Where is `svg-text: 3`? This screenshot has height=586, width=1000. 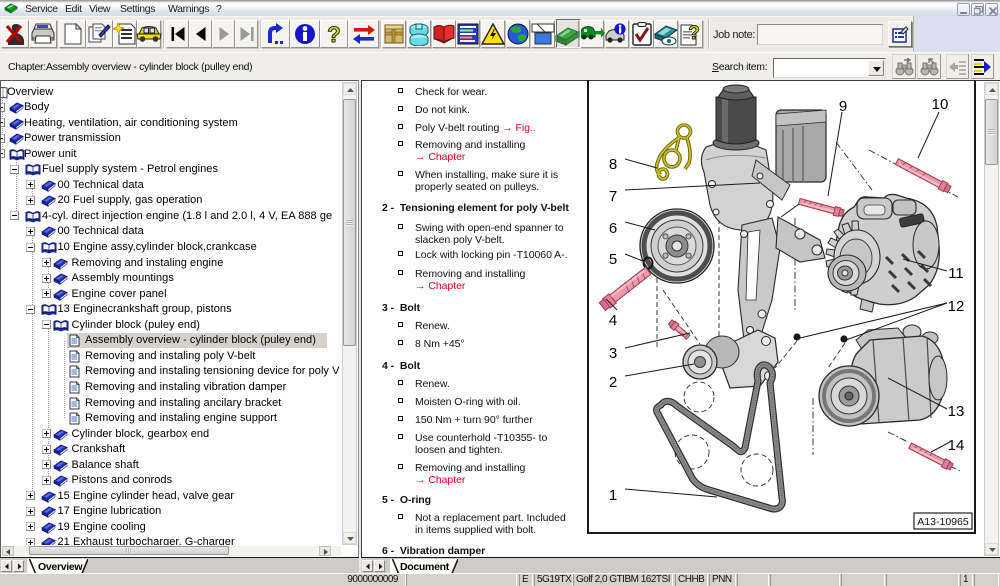 svg-text: 3 is located at coordinates (613, 353).